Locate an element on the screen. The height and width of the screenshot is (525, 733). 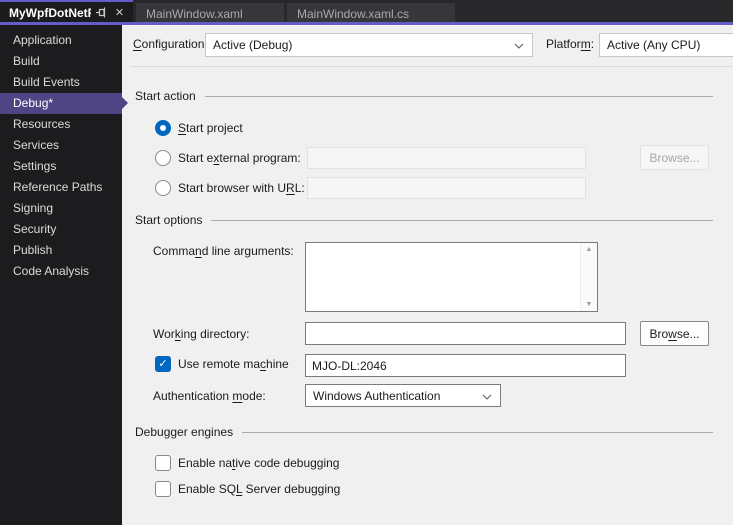
sidebar-item-security: Security is located at coordinates (61, 229).